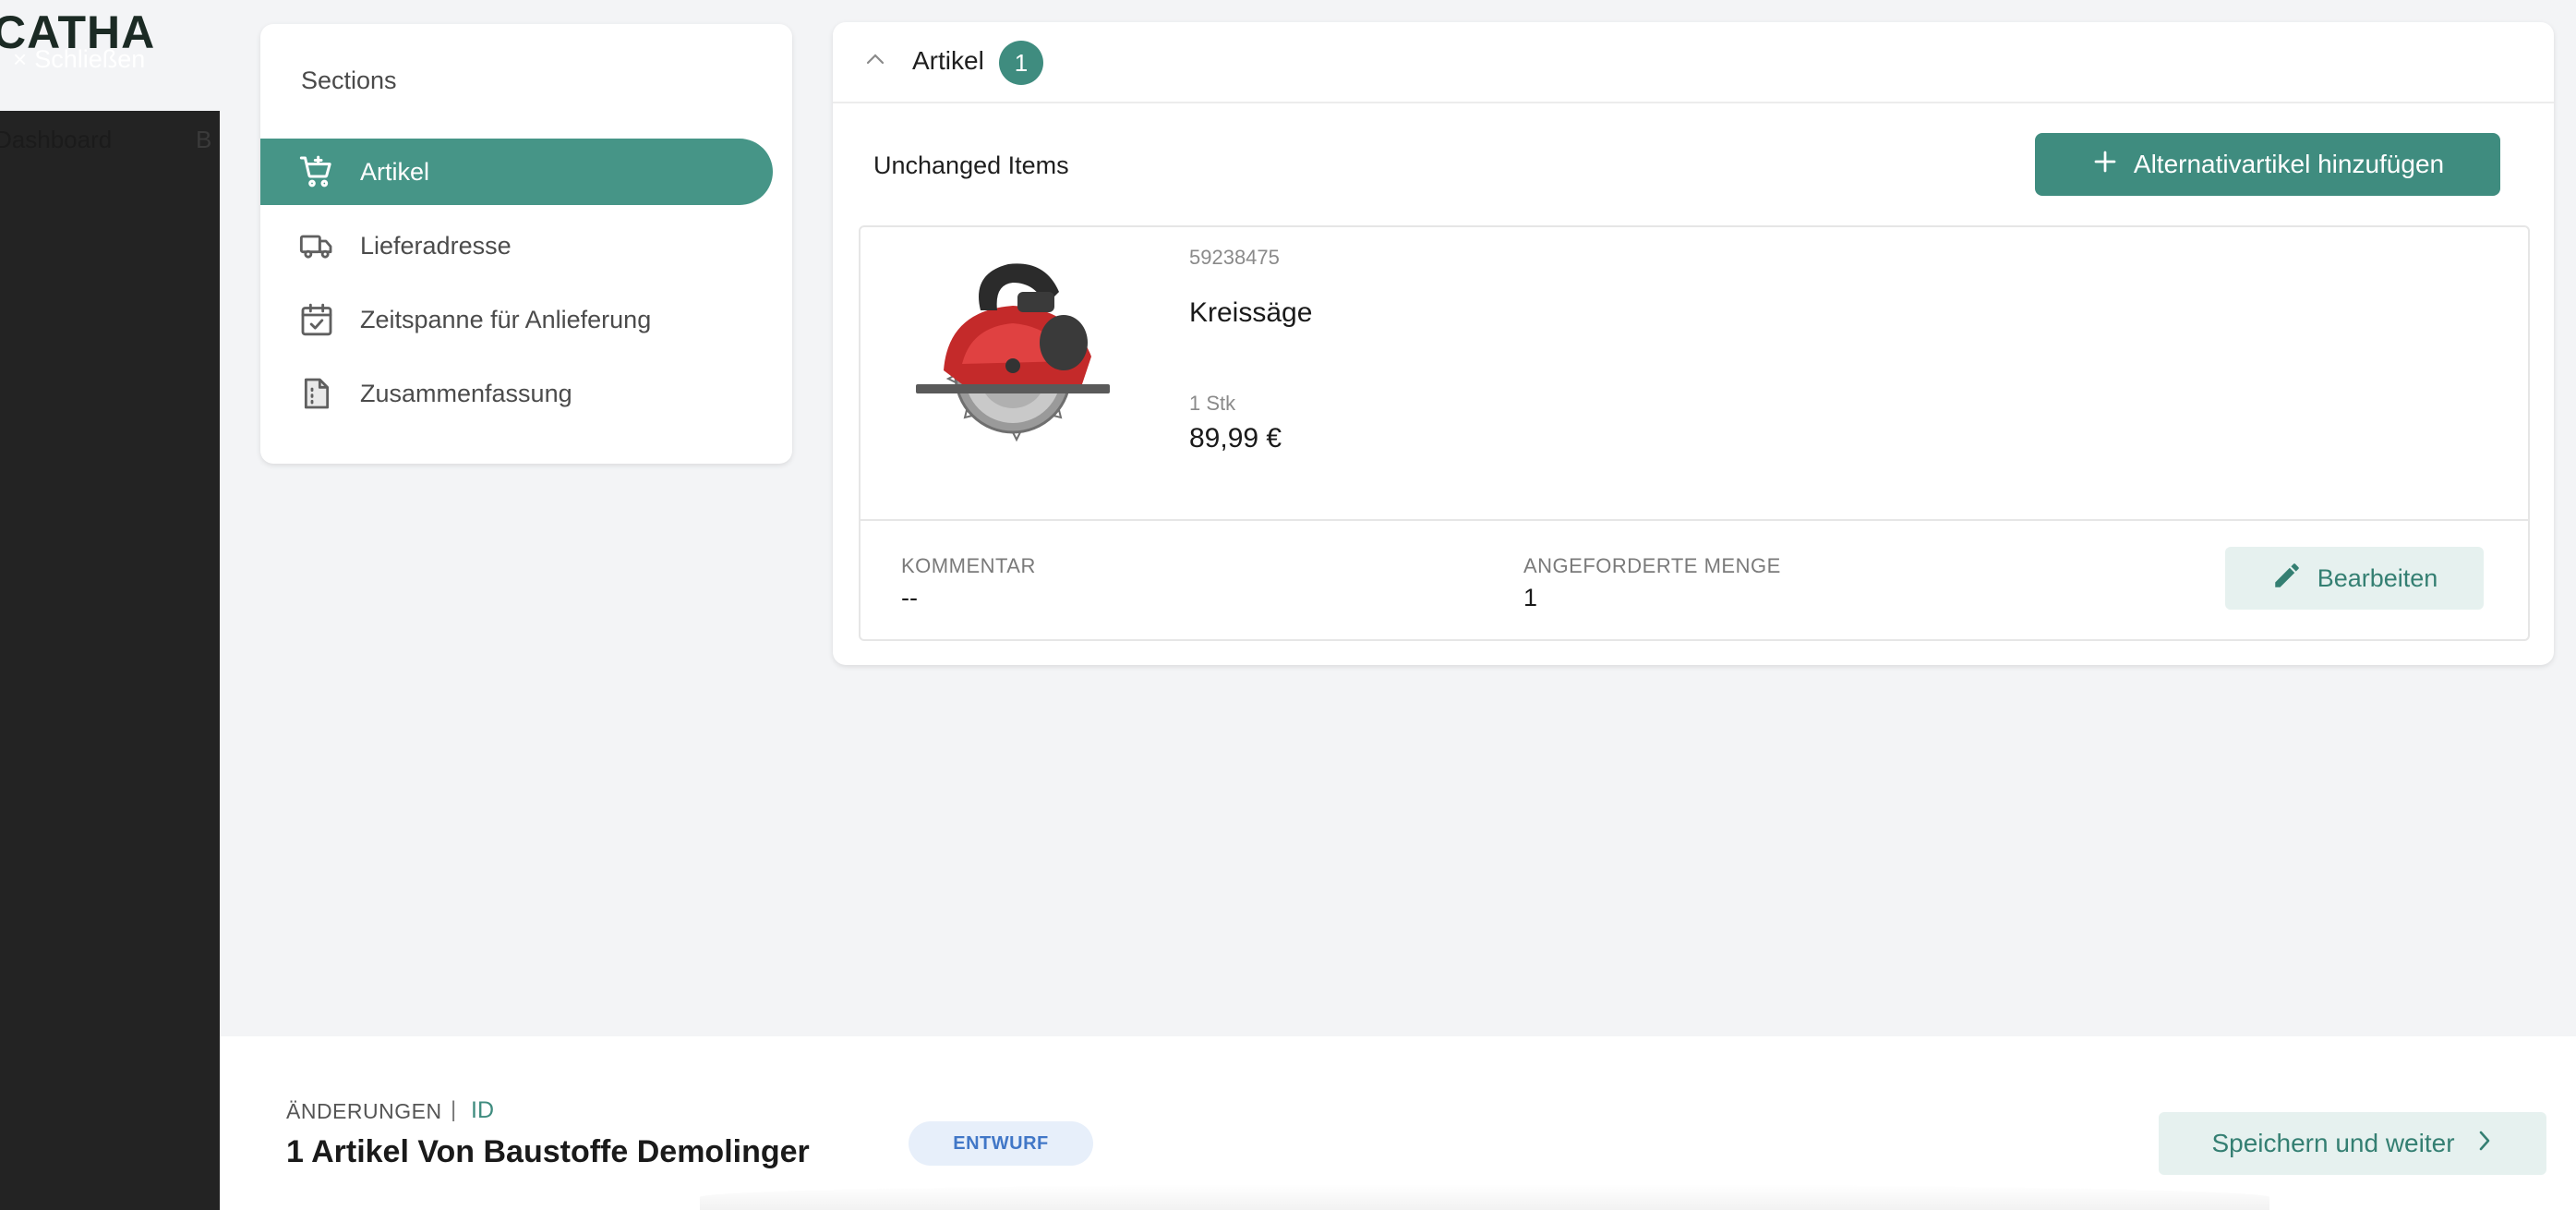 Image resolution: width=2576 pixels, height=1210 pixels. What do you see at coordinates (1484, 1197) in the screenshot?
I see `footer-shadow` at bounding box center [1484, 1197].